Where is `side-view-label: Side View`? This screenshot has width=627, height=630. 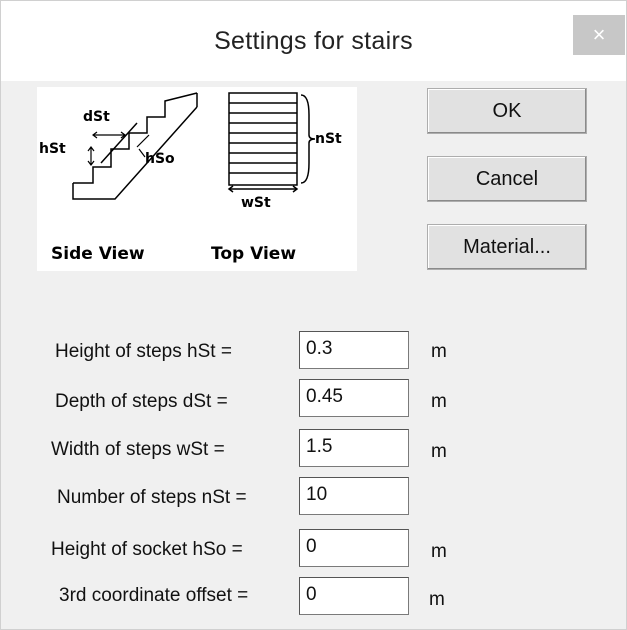 side-view-label: Side View is located at coordinates (98, 254).